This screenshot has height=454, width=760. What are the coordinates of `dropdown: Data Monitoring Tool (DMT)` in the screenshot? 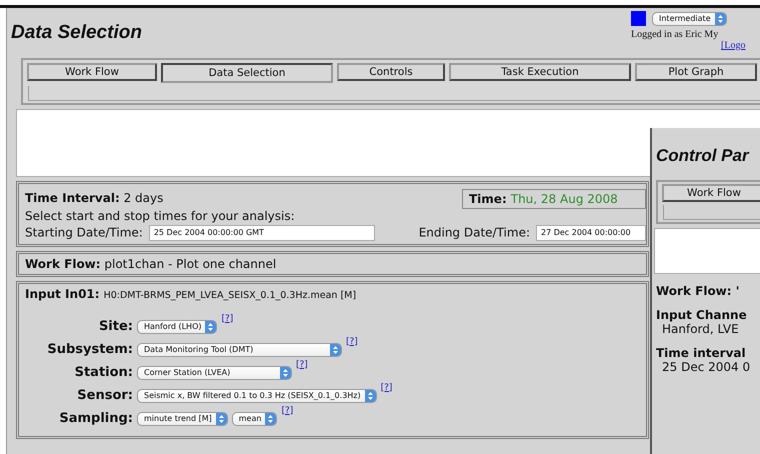 It's located at (239, 349).